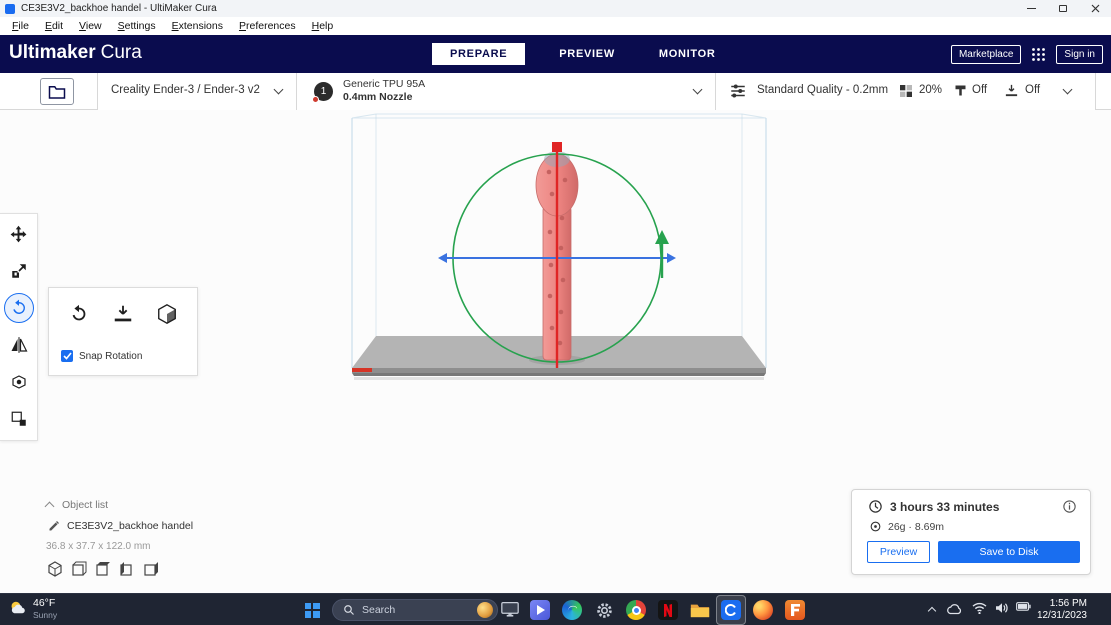  I want to click on windows-logo-icon, so click(312, 610).